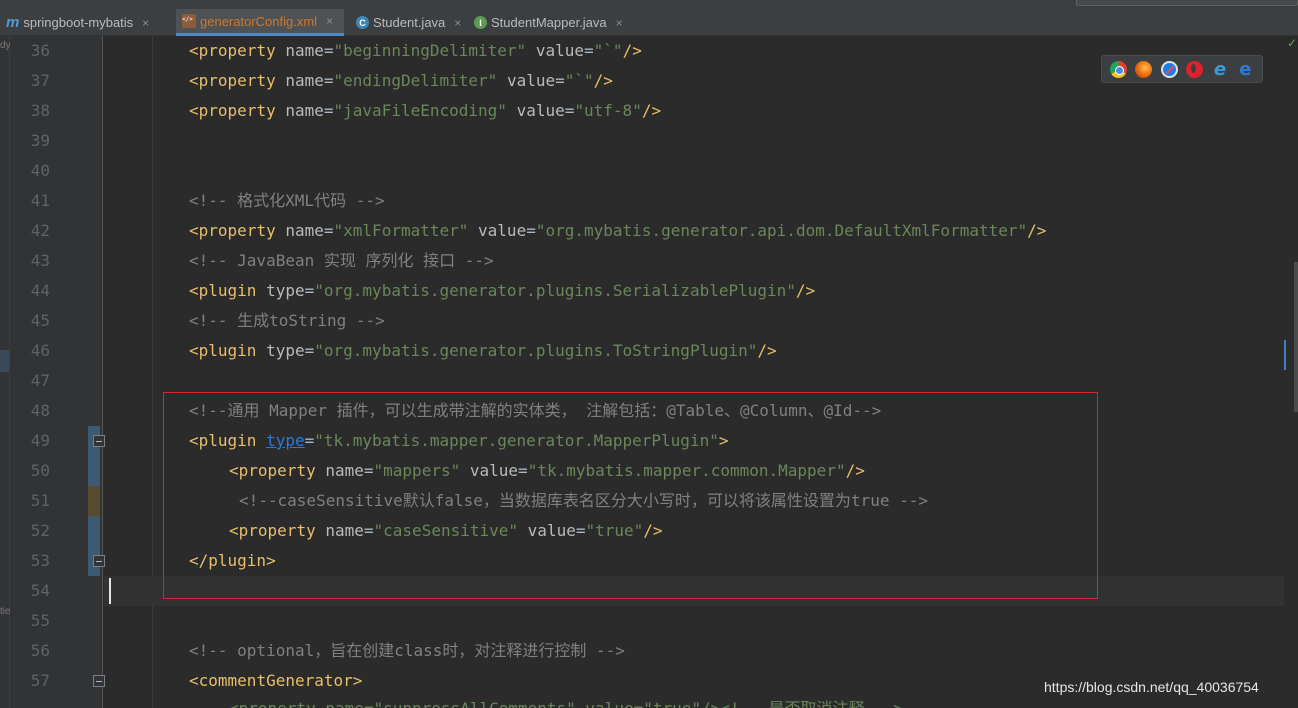 Image resolution: width=1298 pixels, height=708 pixels. I want to click on firefox-icon, so click(1144, 69).